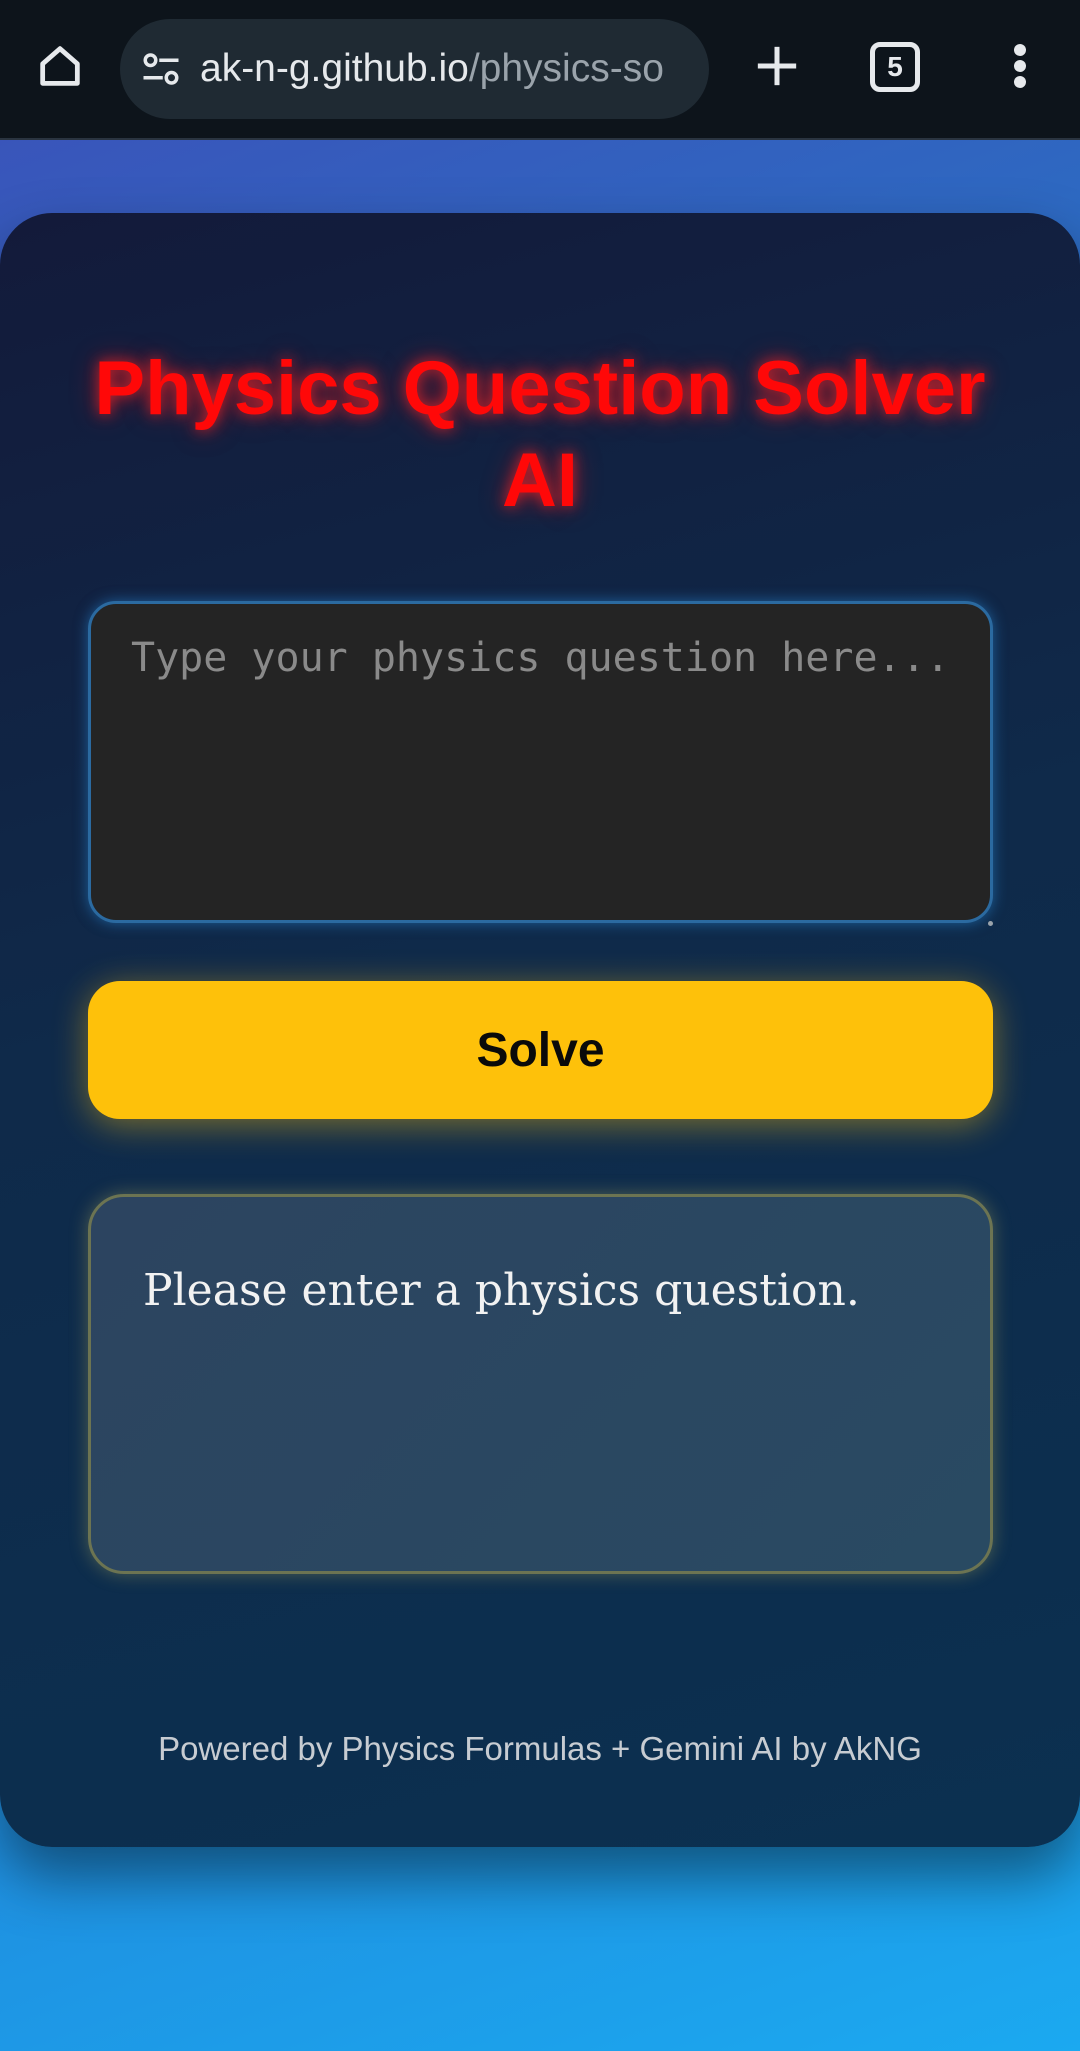 This screenshot has width=1080, height=2051. I want to click on plus-icon, so click(777, 68).